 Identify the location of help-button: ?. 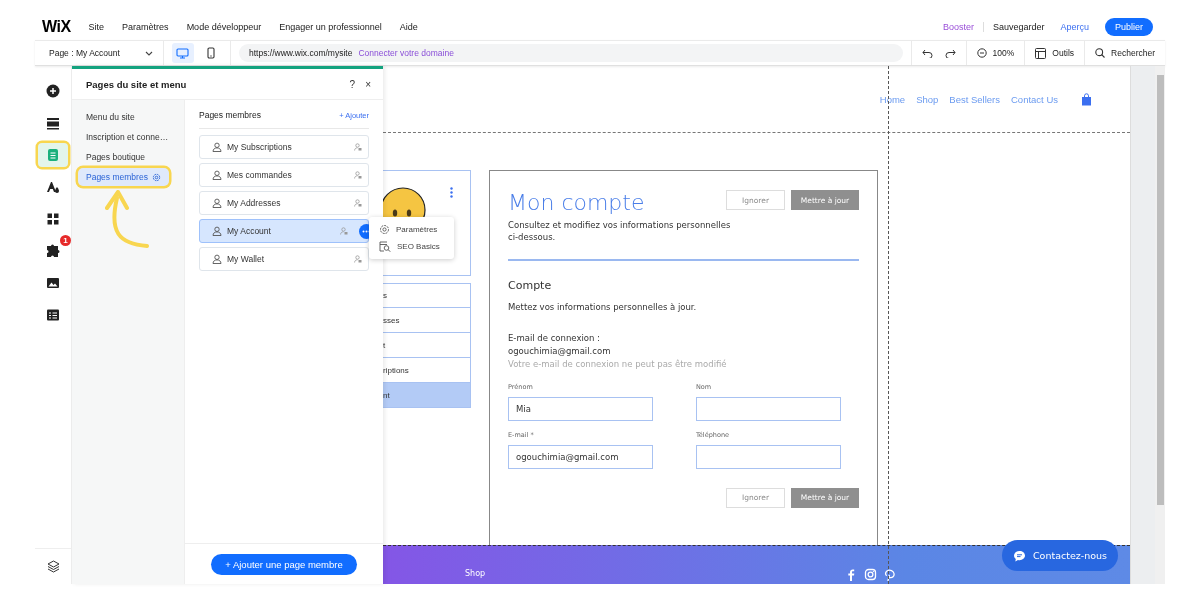
(352, 84).